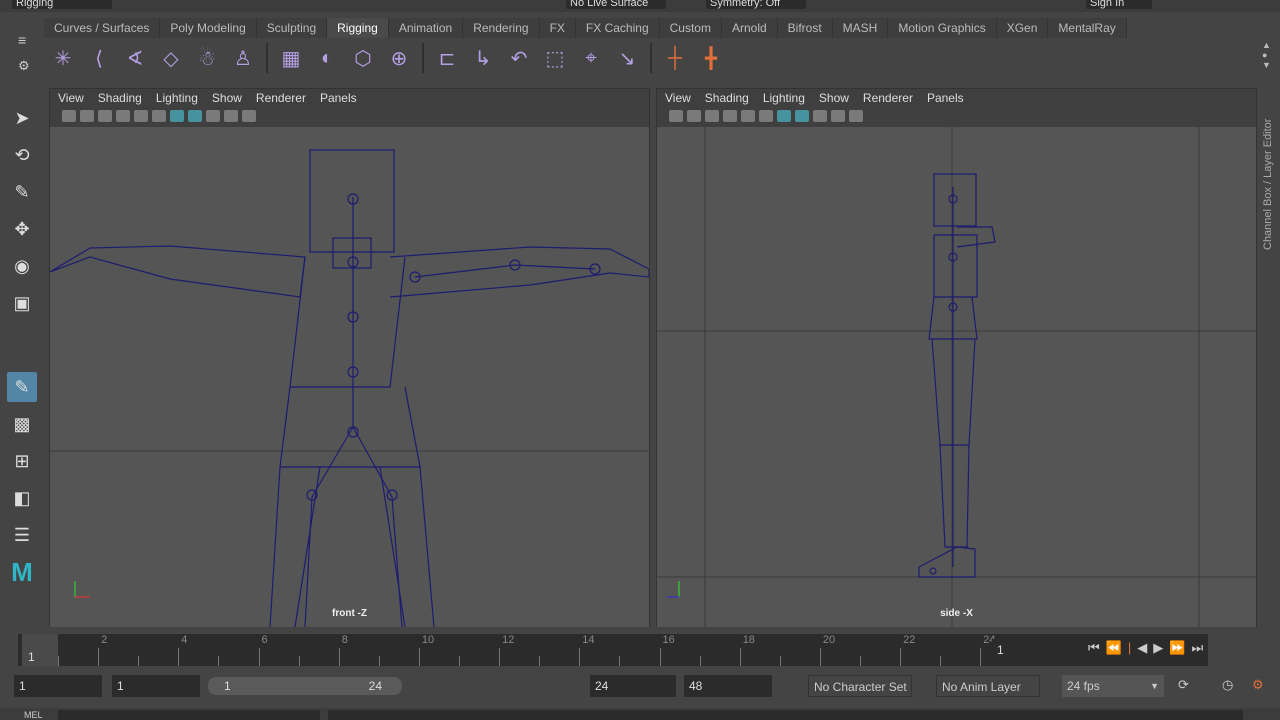 This screenshot has width=1280, height=720. Describe the element at coordinates (519, 58) in the screenshot. I see `orient-constraint-icon: ↶` at that location.